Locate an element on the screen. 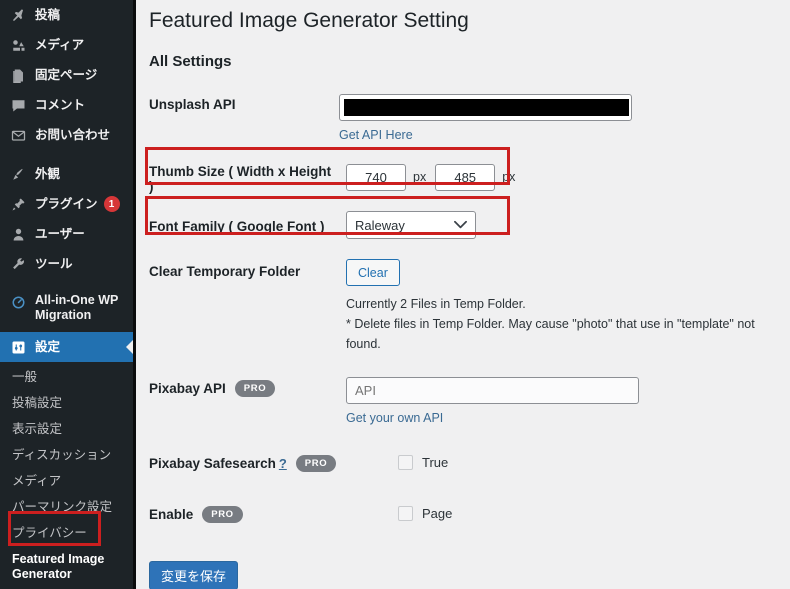  wrench-icon is located at coordinates (18, 264).